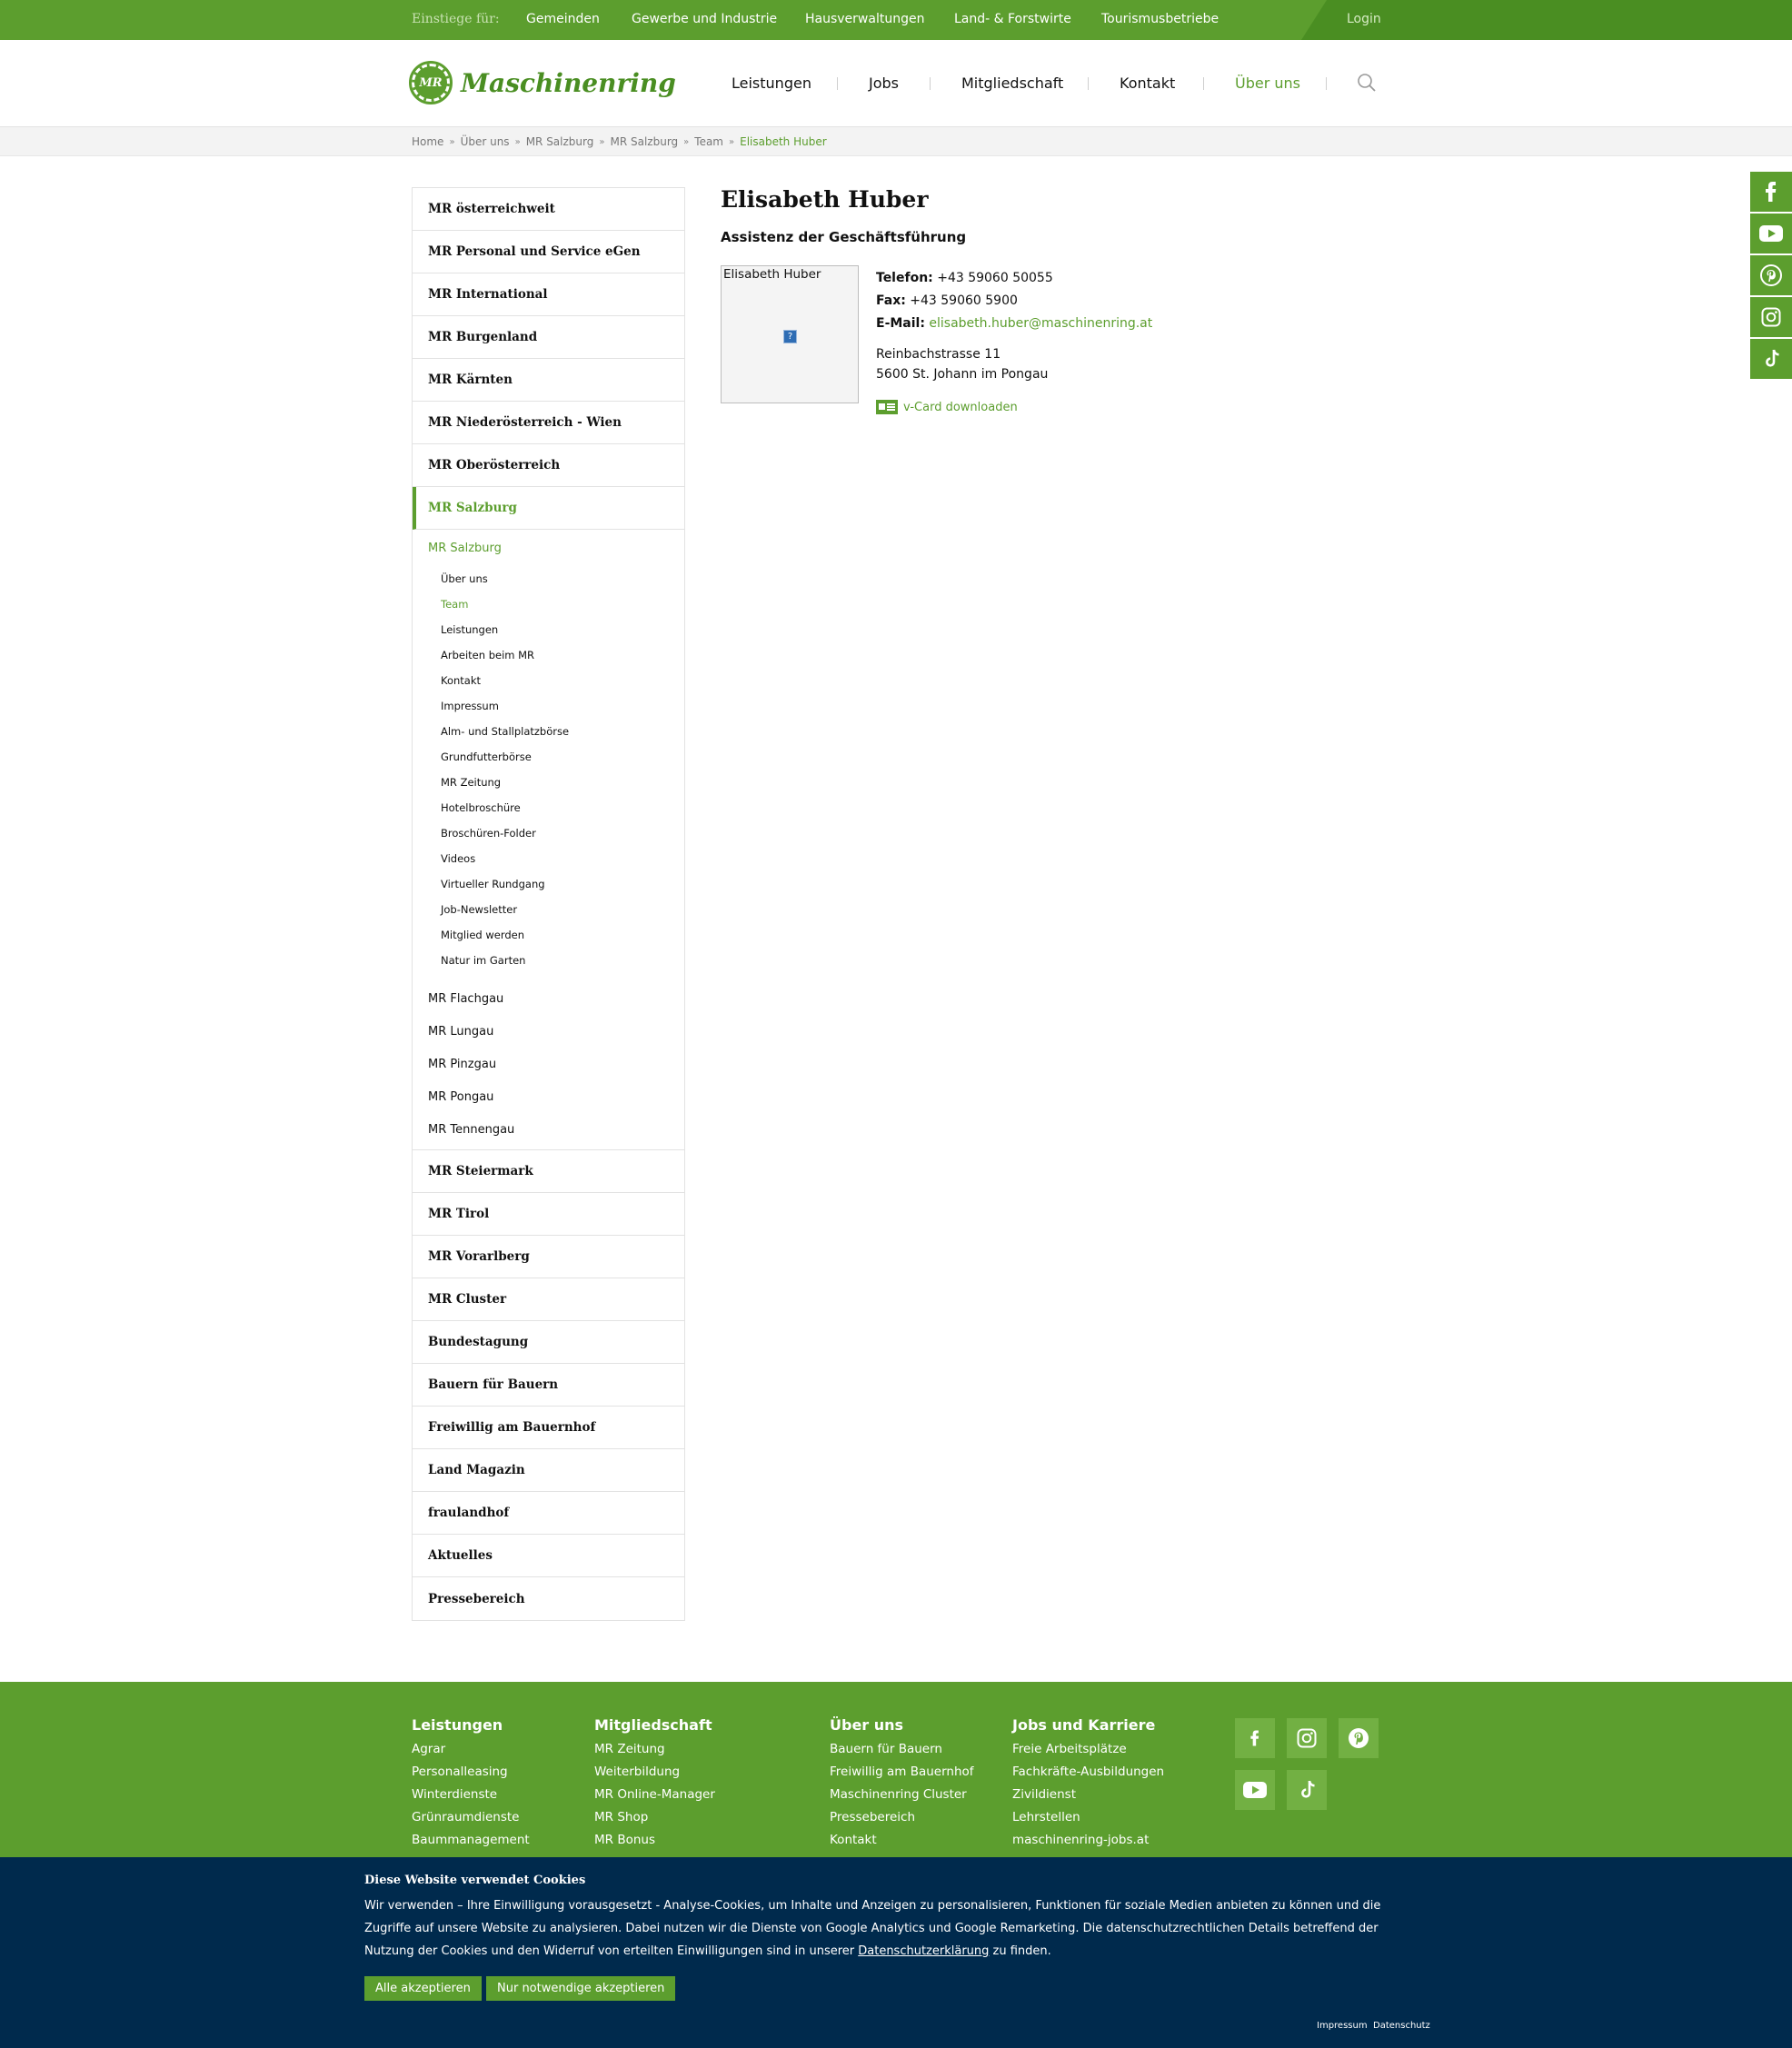 Image resolution: width=1792 pixels, height=2048 pixels. What do you see at coordinates (1088, 1817) in the screenshot?
I see `footer-link: Lehrstellen` at bounding box center [1088, 1817].